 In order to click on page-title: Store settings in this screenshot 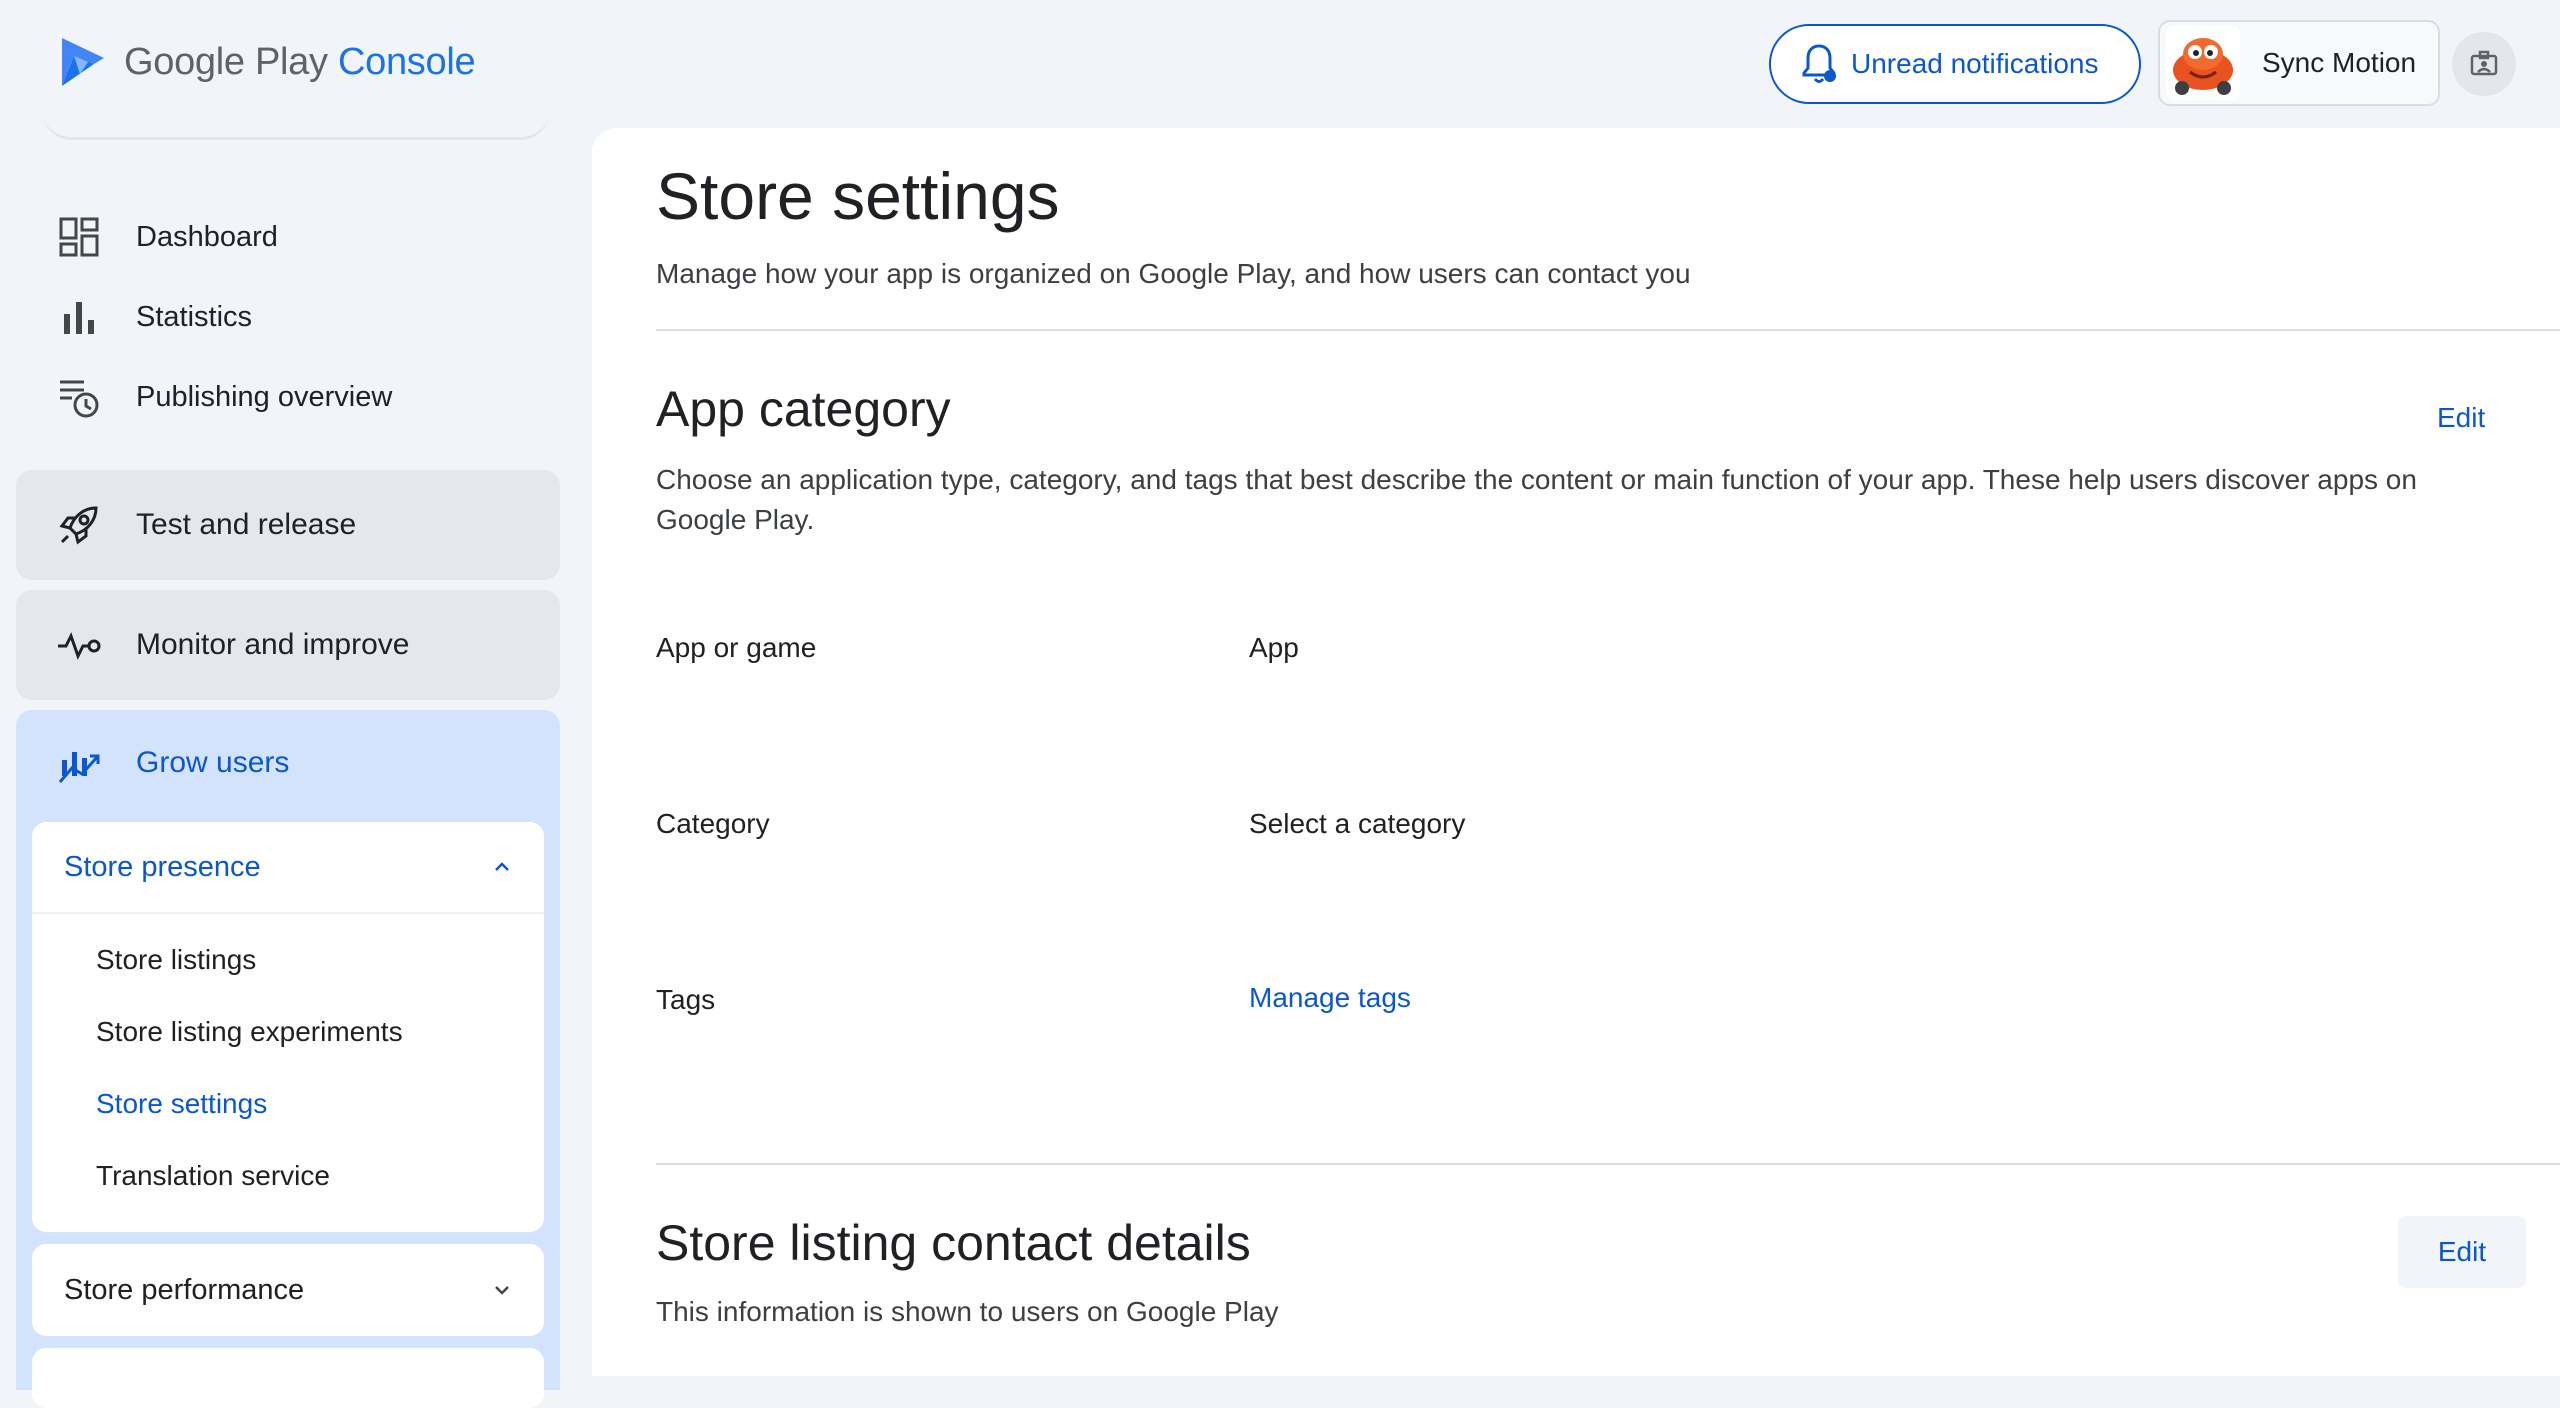, I will do `click(858, 196)`.